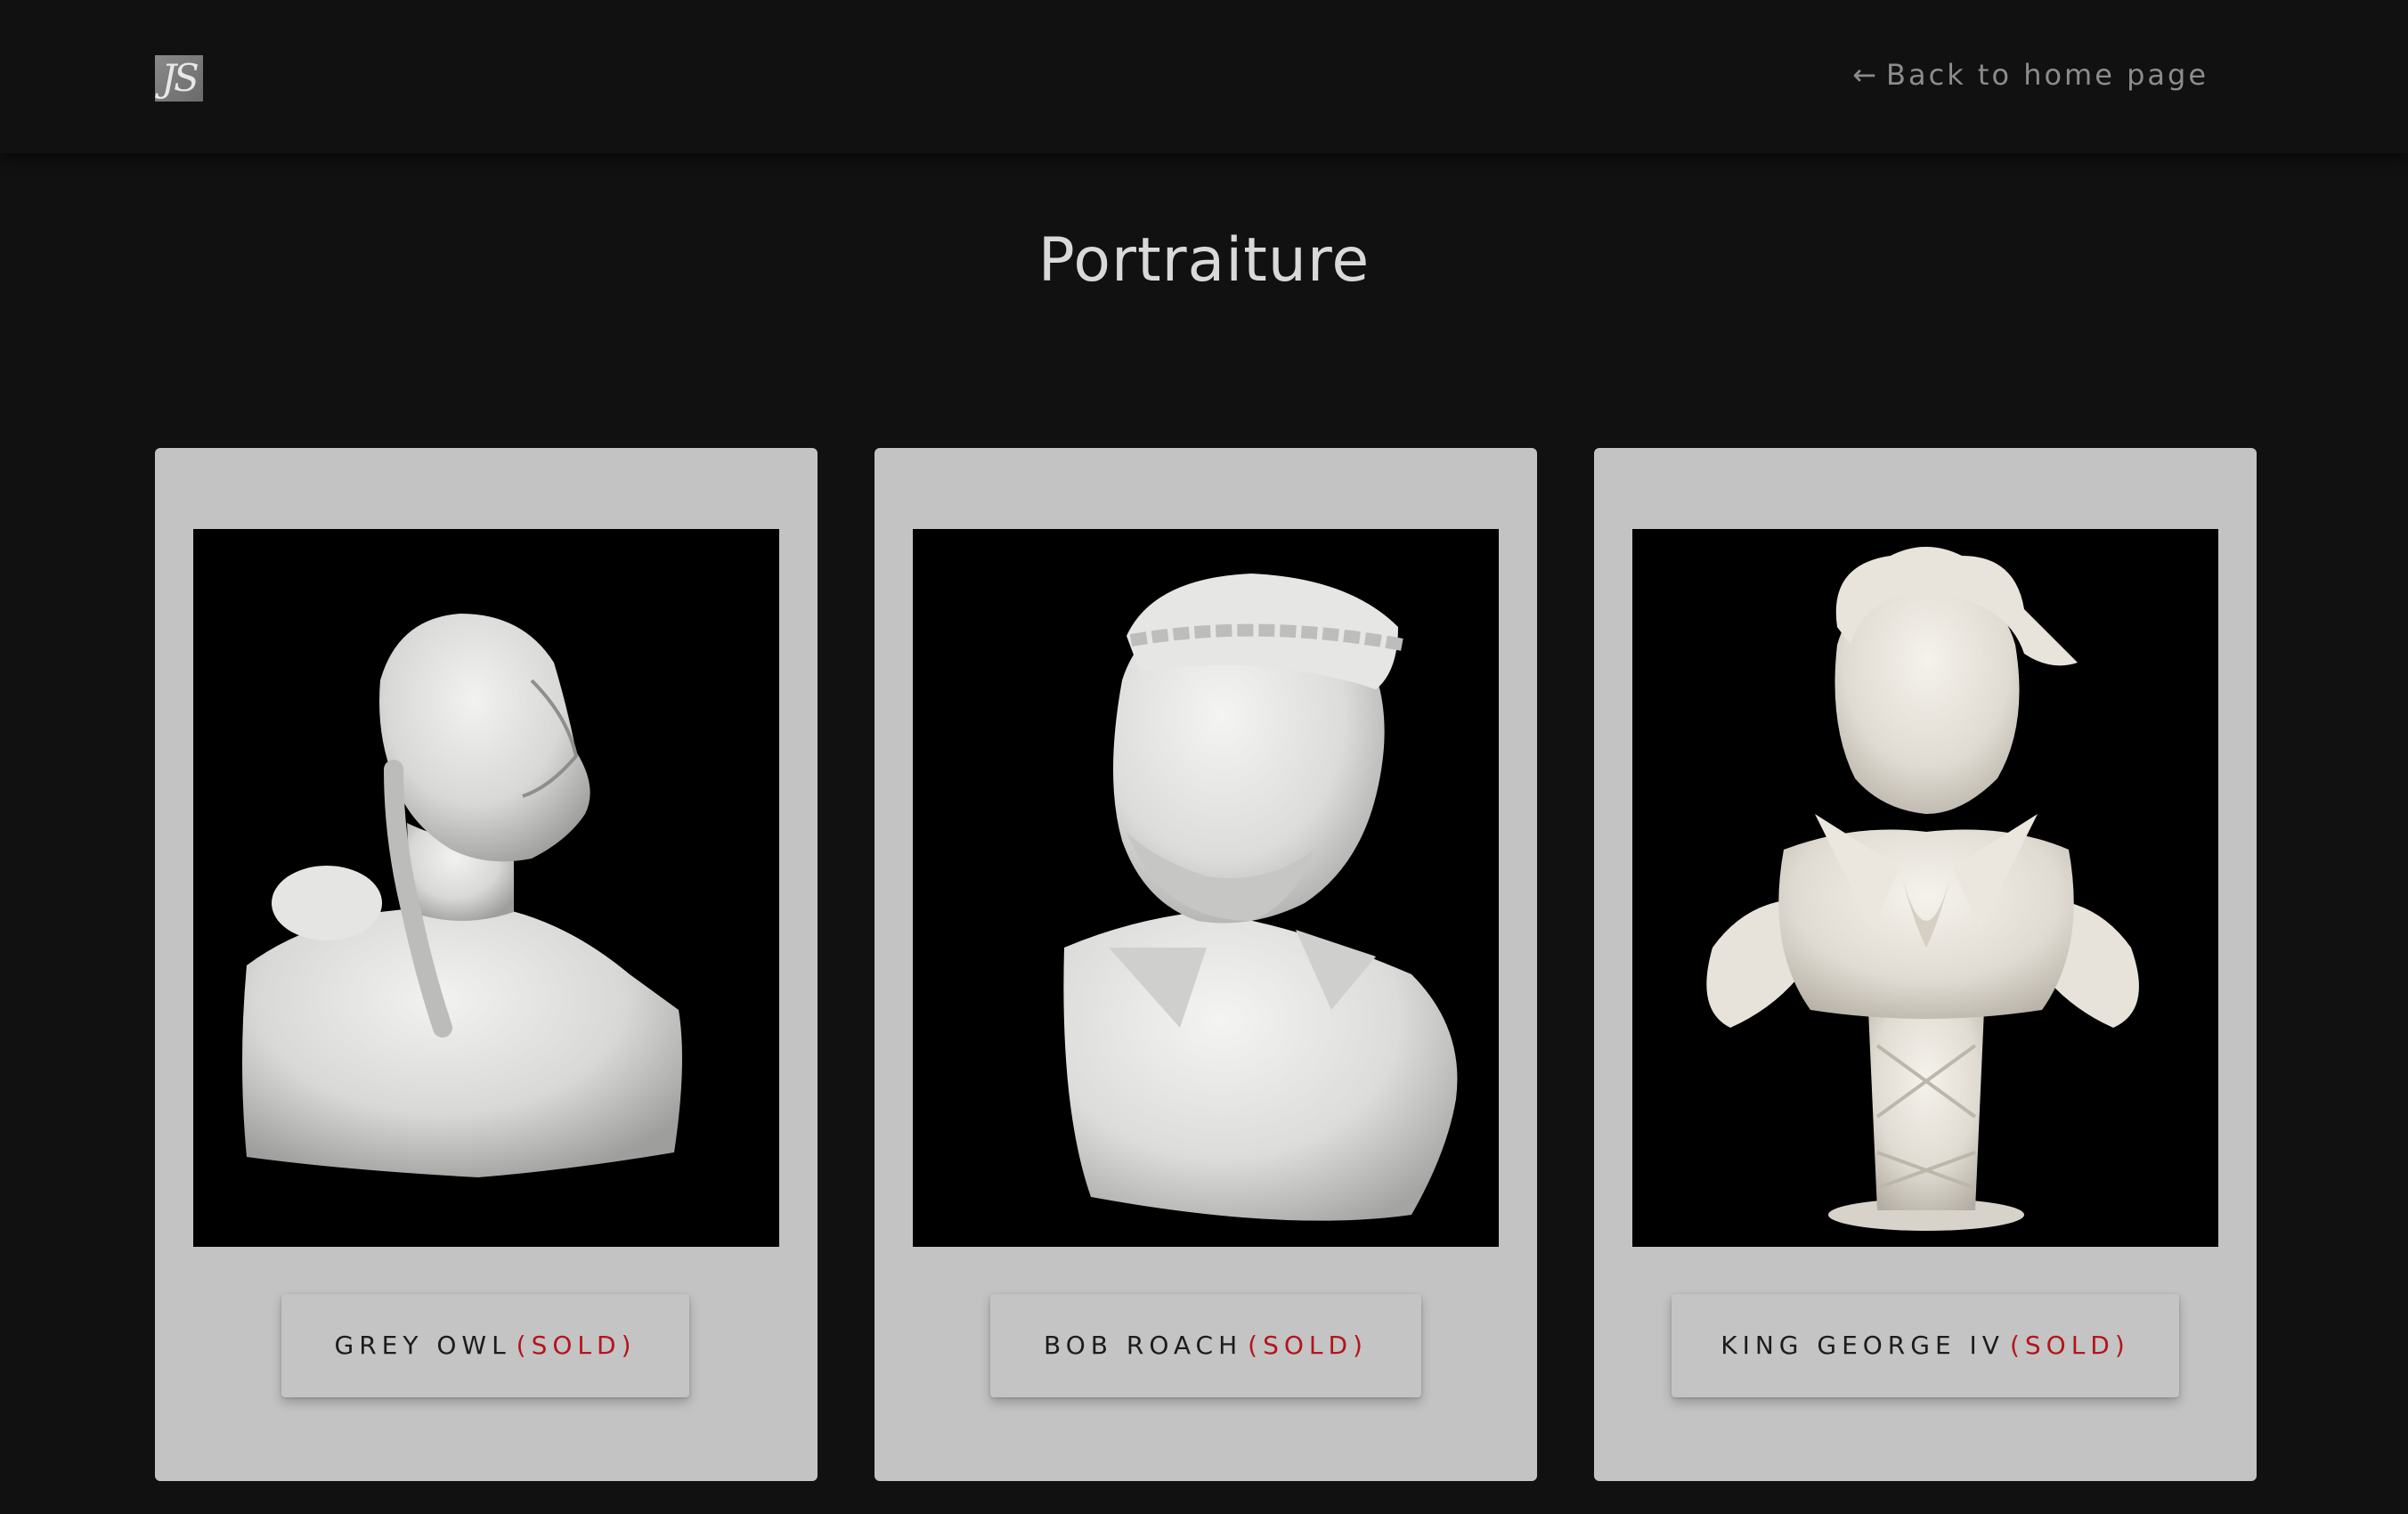 The height and width of the screenshot is (1514, 2408). Describe the element at coordinates (1863, 1345) in the screenshot. I see `artwork-name: KING GEORGE IV` at that location.